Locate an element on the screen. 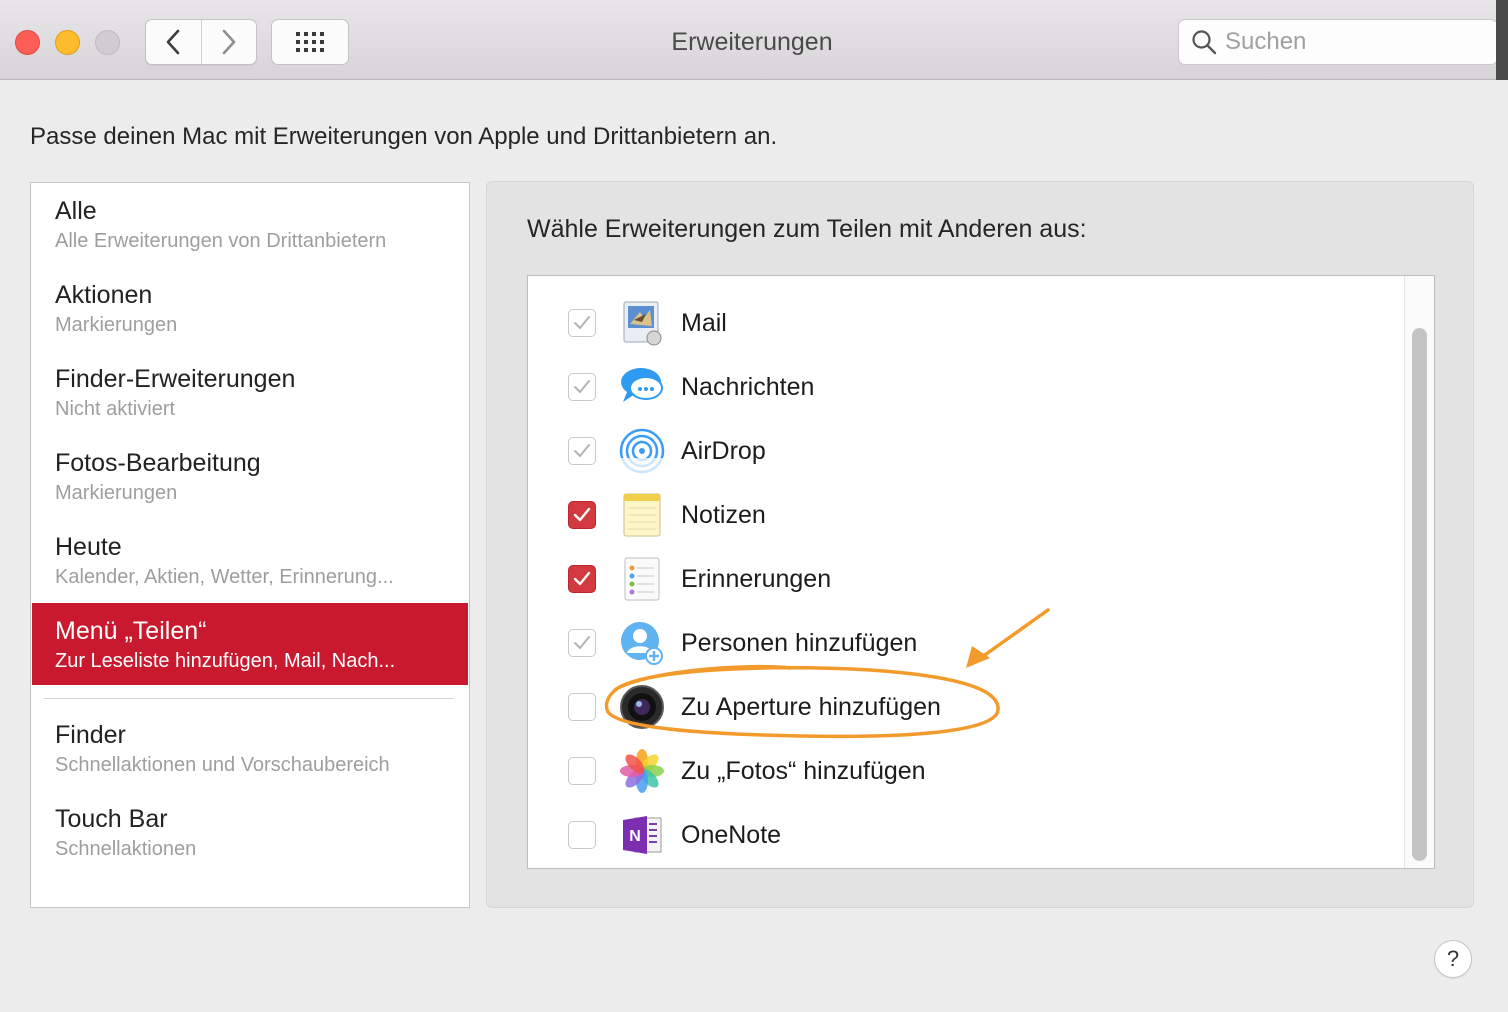  fotos-checkbox is located at coordinates (582, 771).